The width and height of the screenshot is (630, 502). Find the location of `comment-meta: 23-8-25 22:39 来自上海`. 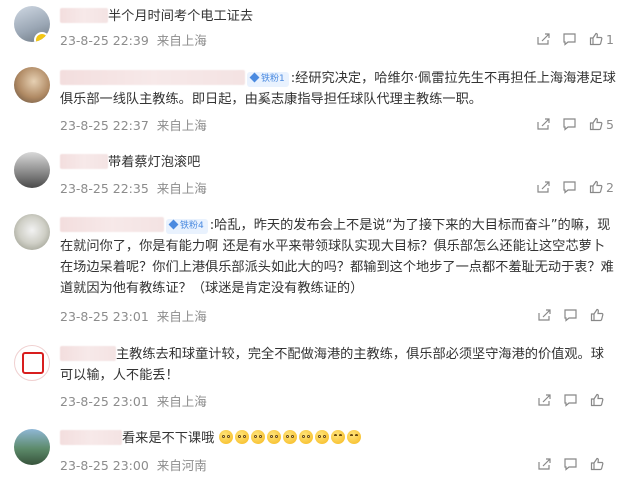

comment-meta: 23-8-25 22:39 来自上海 is located at coordinates (133, 39).